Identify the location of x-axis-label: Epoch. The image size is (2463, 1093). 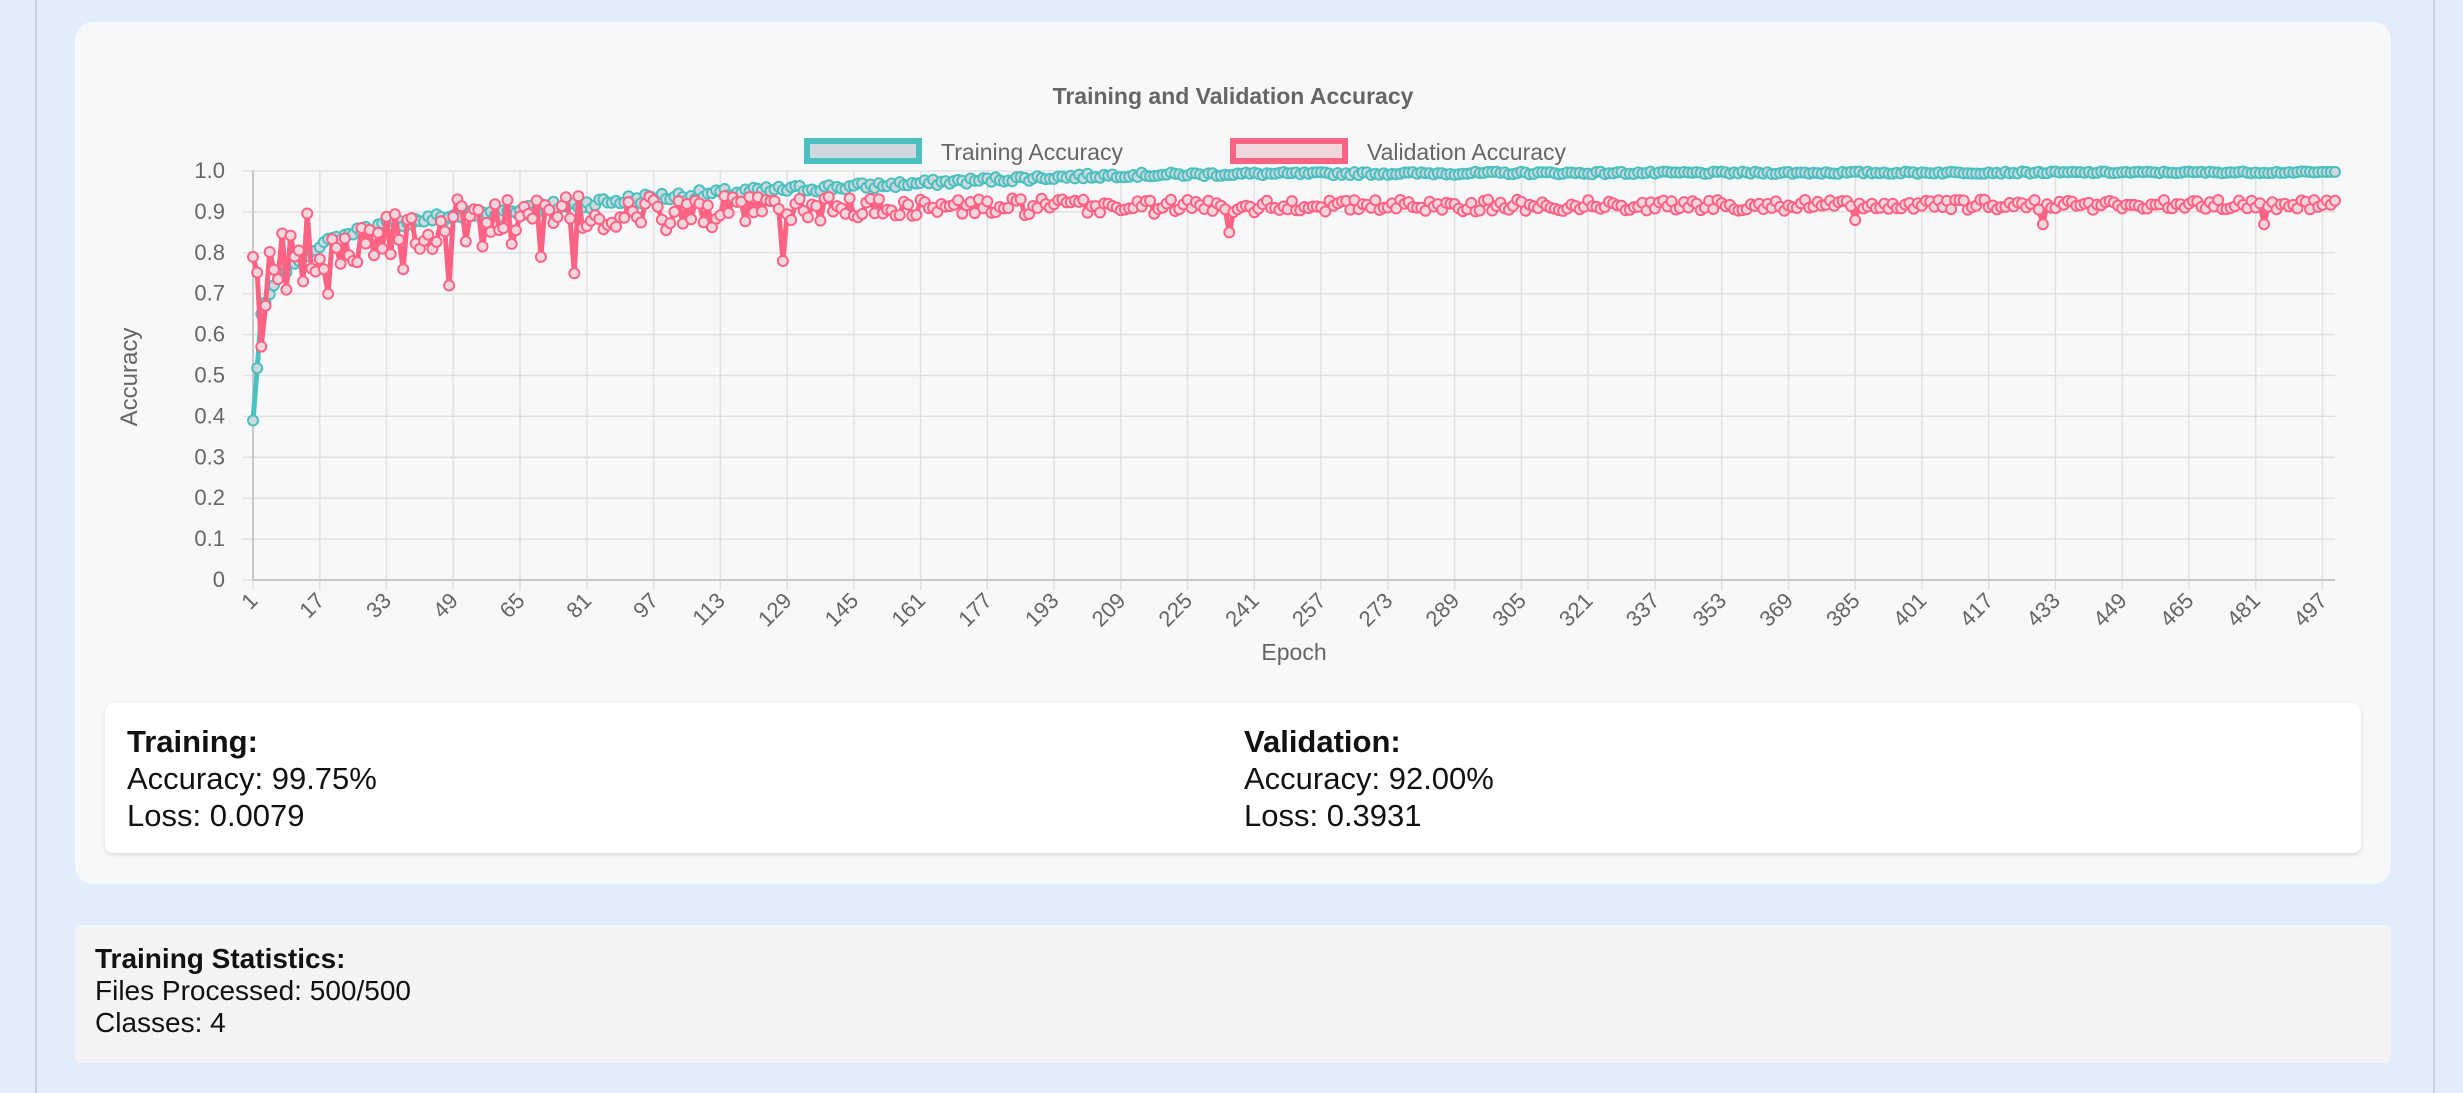
(1293, 652).